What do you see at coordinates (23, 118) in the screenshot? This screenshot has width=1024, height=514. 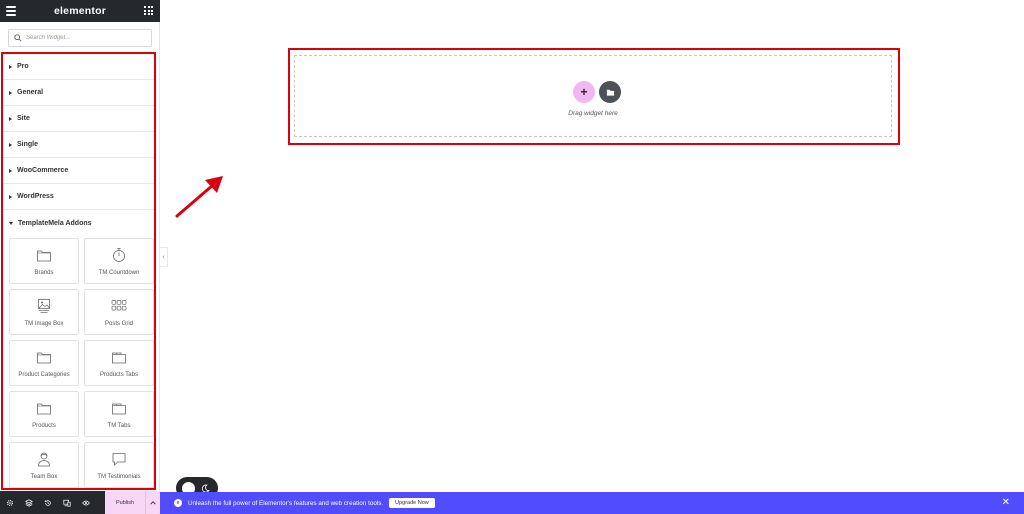 I see `category-label: Site` at bounding box center [23, 118].